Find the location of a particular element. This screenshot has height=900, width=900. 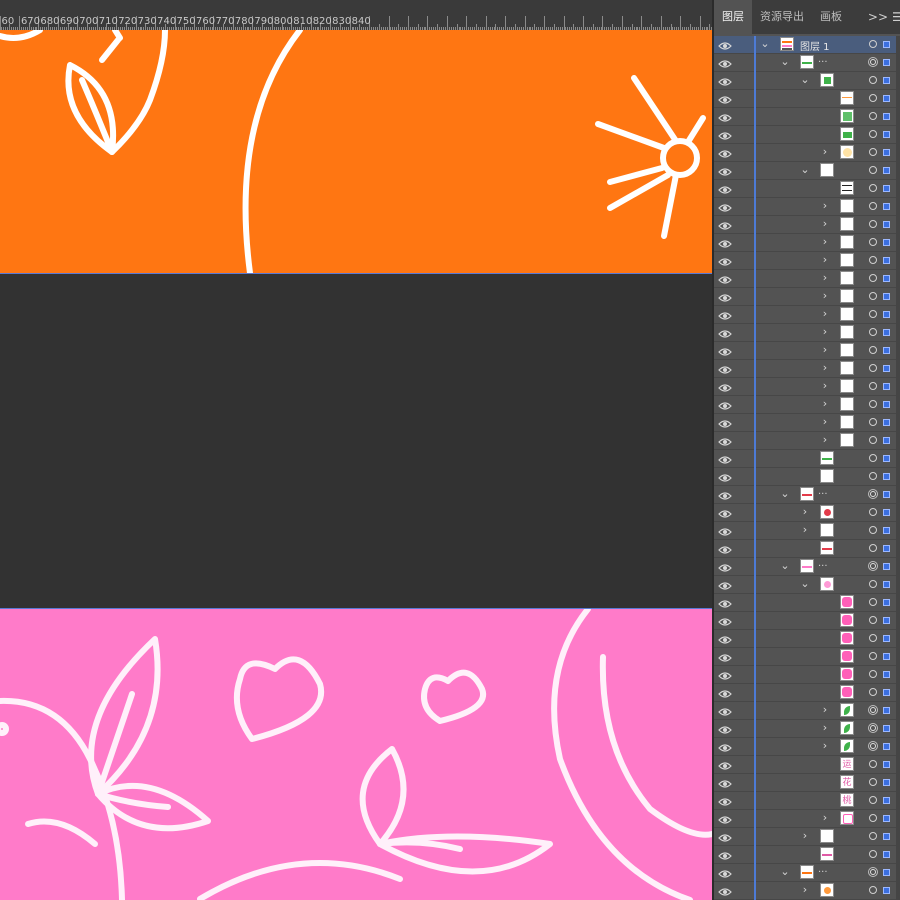

layer-row-top: ⌄ 图层 1 is located at coordinates (807, 45).